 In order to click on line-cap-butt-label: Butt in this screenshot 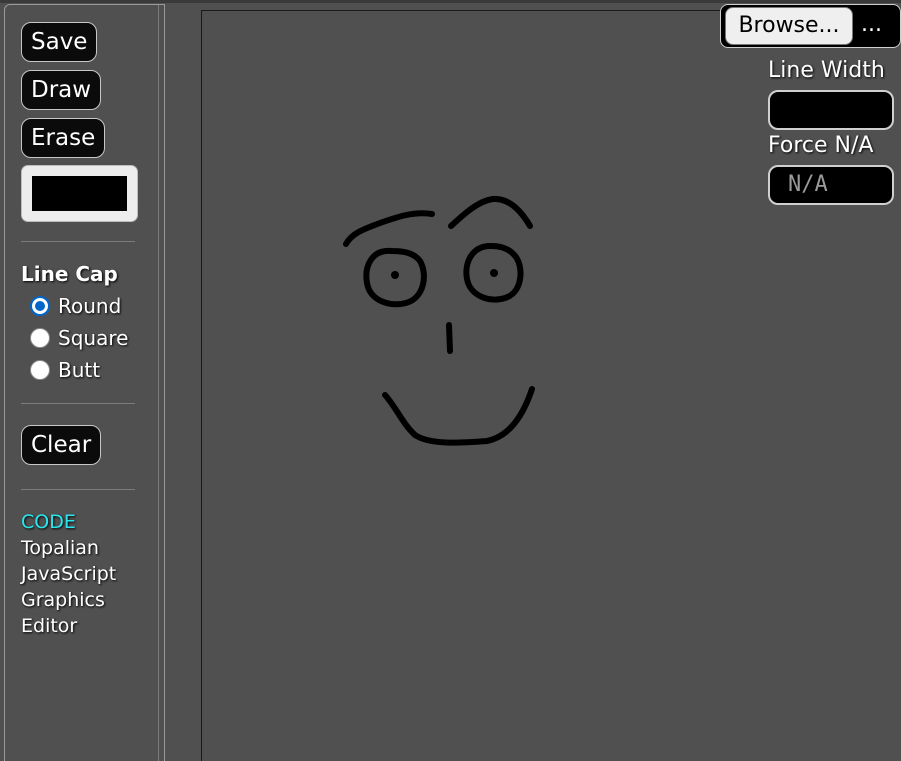, I will do `click(79, 370)`.